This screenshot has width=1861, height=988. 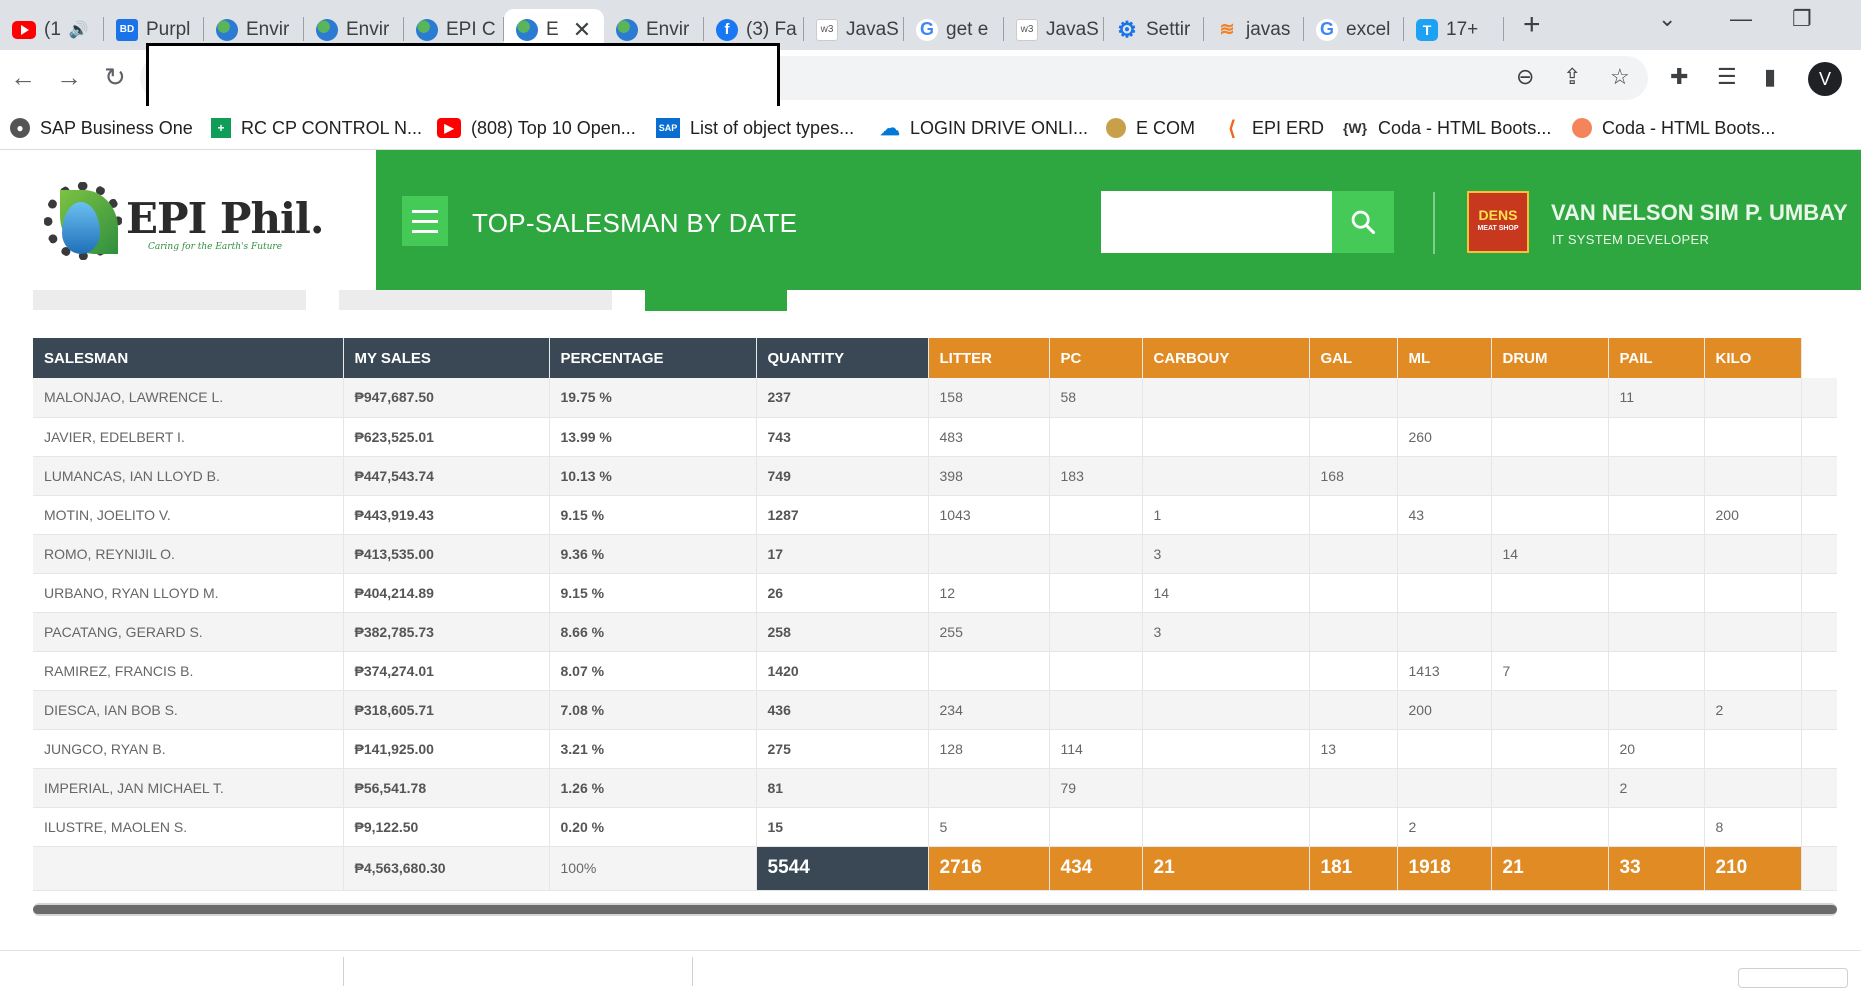 I want to click on speaker-icon: 🔊, so click(x=79, y=30).